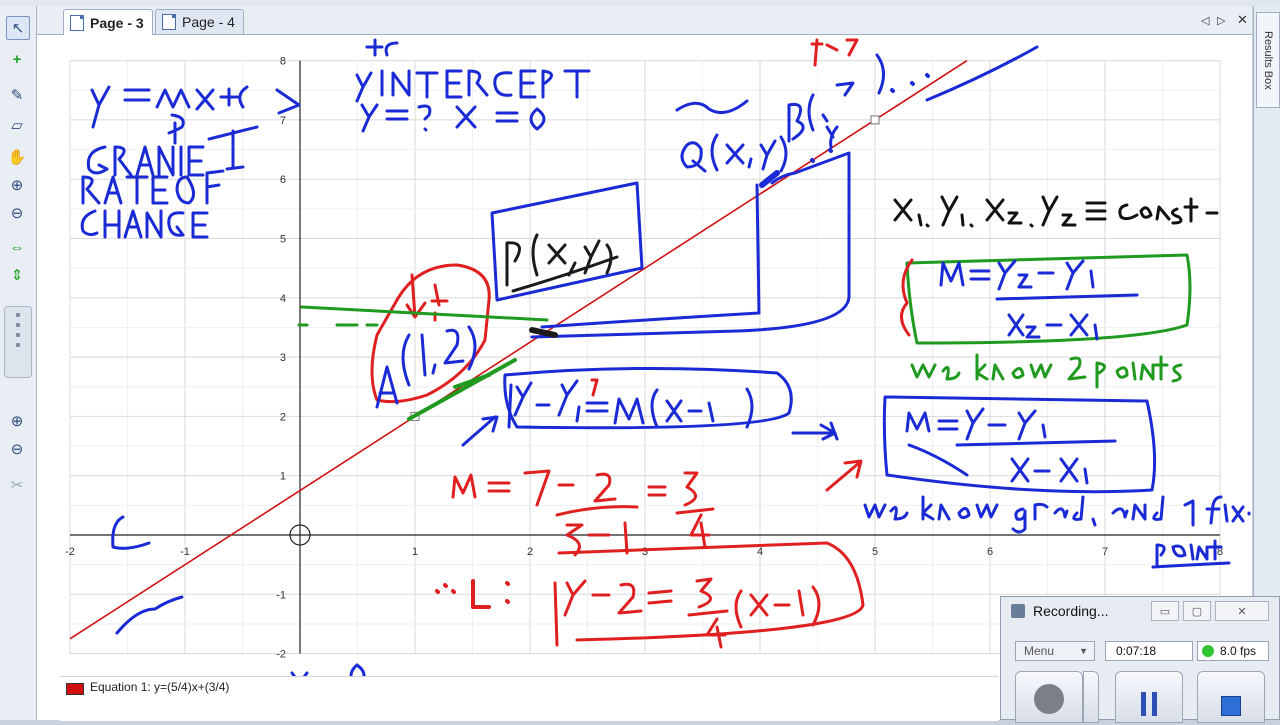 The height and width of the screenshot is (725, 1280). Describe the element at coordinates (1091, 697) in the screenshot. I see `record-options-button` at that location.